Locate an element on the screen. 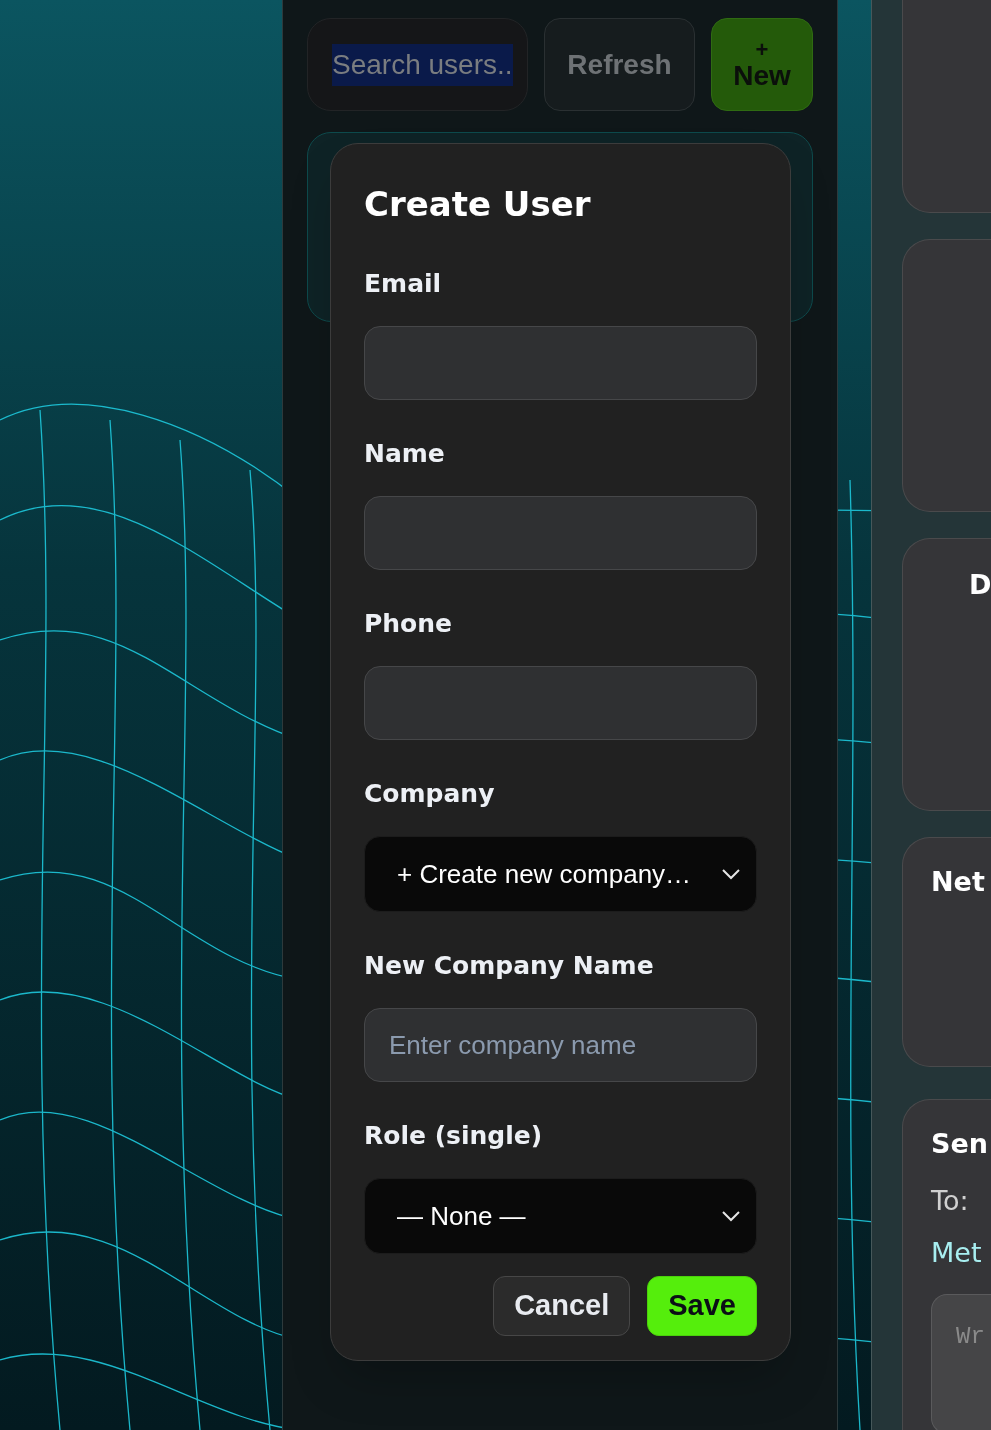 The height and width of the screenshot is (1430, 991). refresh-button: Refresh is located at coordinates (619, 64).